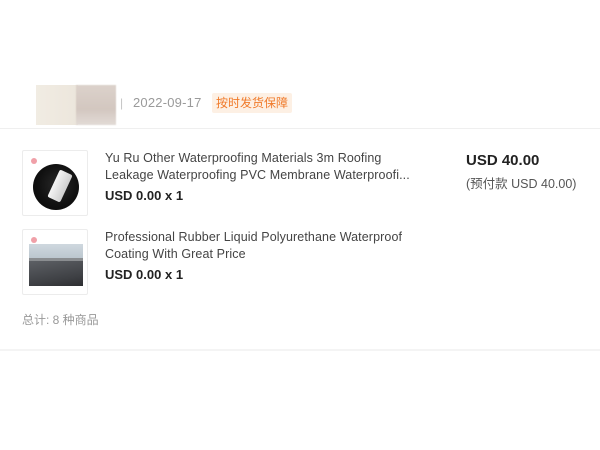 The image size is (600, 450). Describe the element at coordinates (167, 102) in the screenshot. I see `order-date: 2022-09-17` at that location.